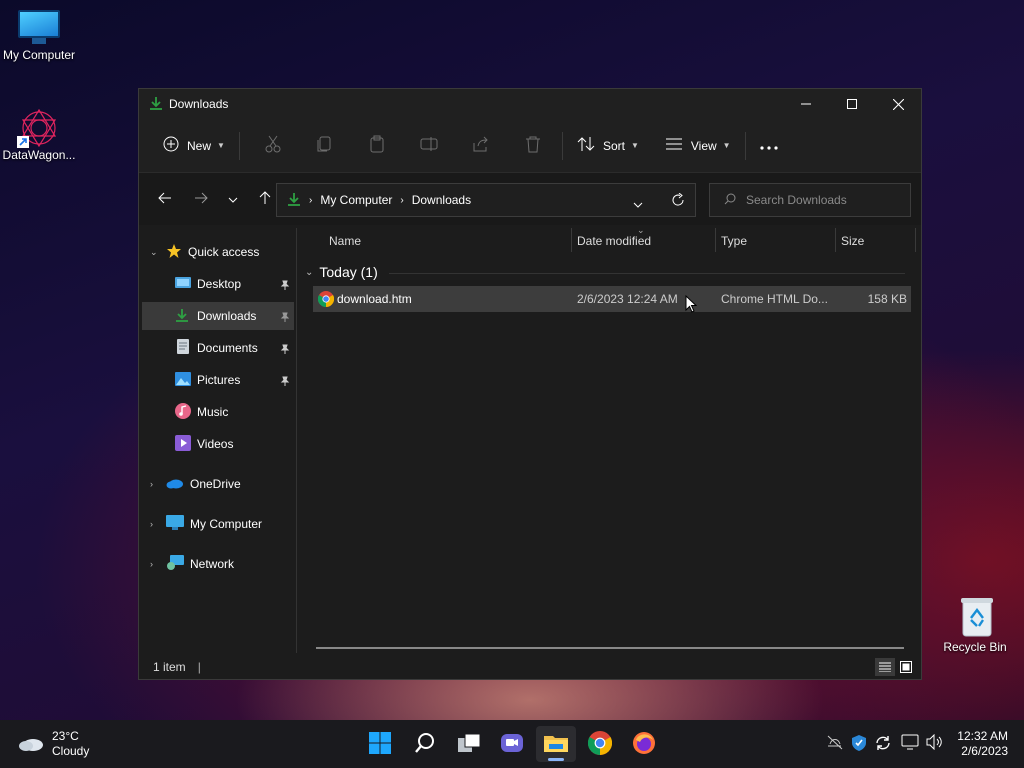 Image resolution: width=1024 pixels, height=768 pixels. I want to click on back-button, so click(165, 199).